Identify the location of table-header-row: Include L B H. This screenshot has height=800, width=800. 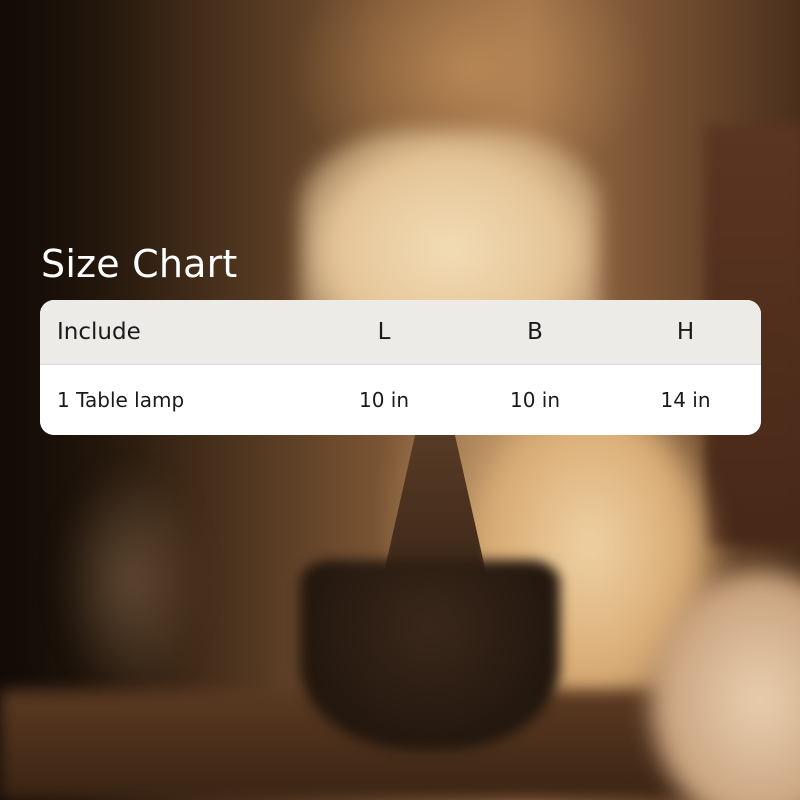
(400, 332).